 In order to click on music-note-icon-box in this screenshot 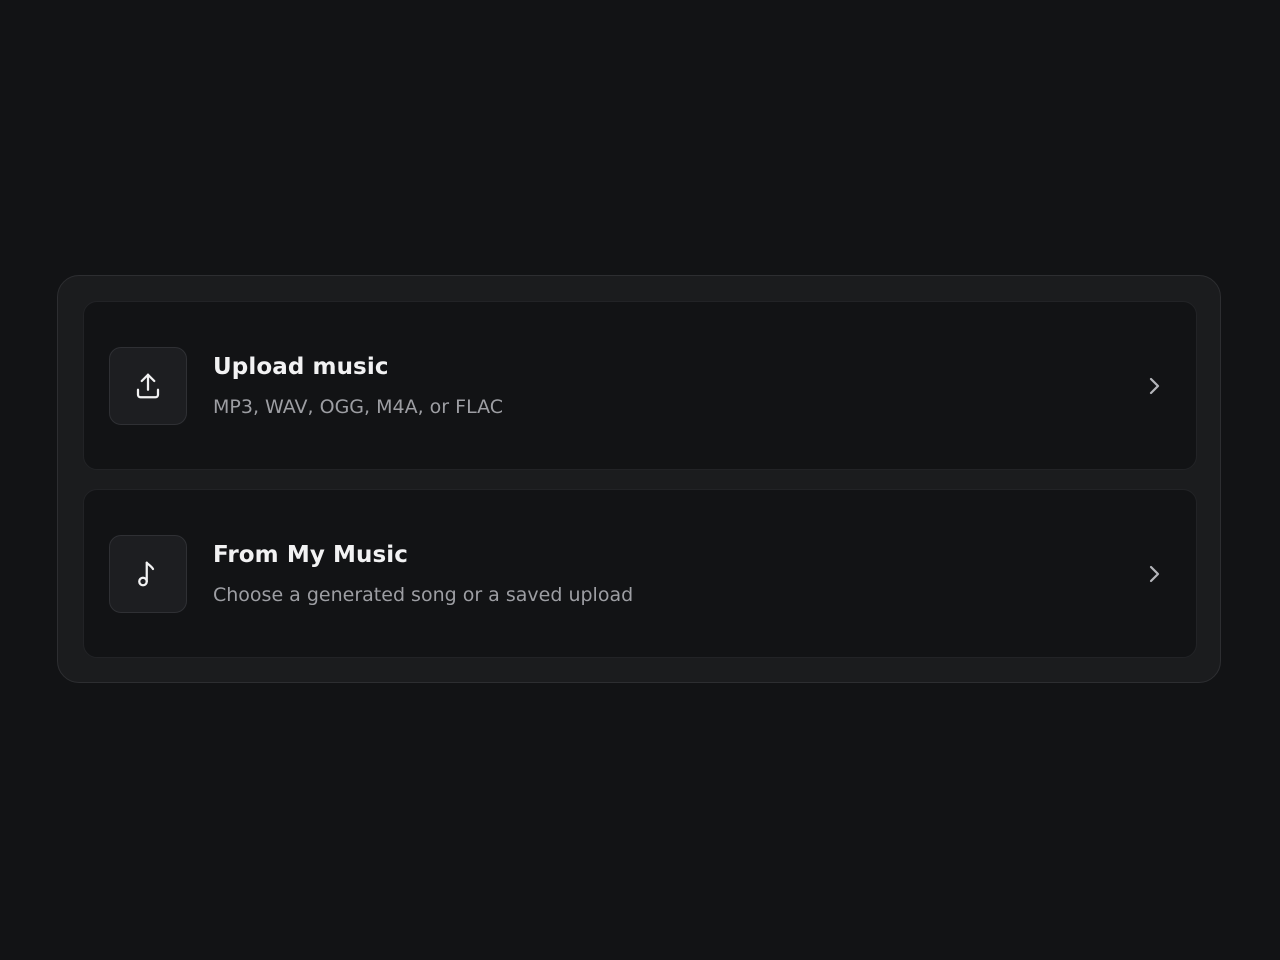, I will do `click(148, 574)`.